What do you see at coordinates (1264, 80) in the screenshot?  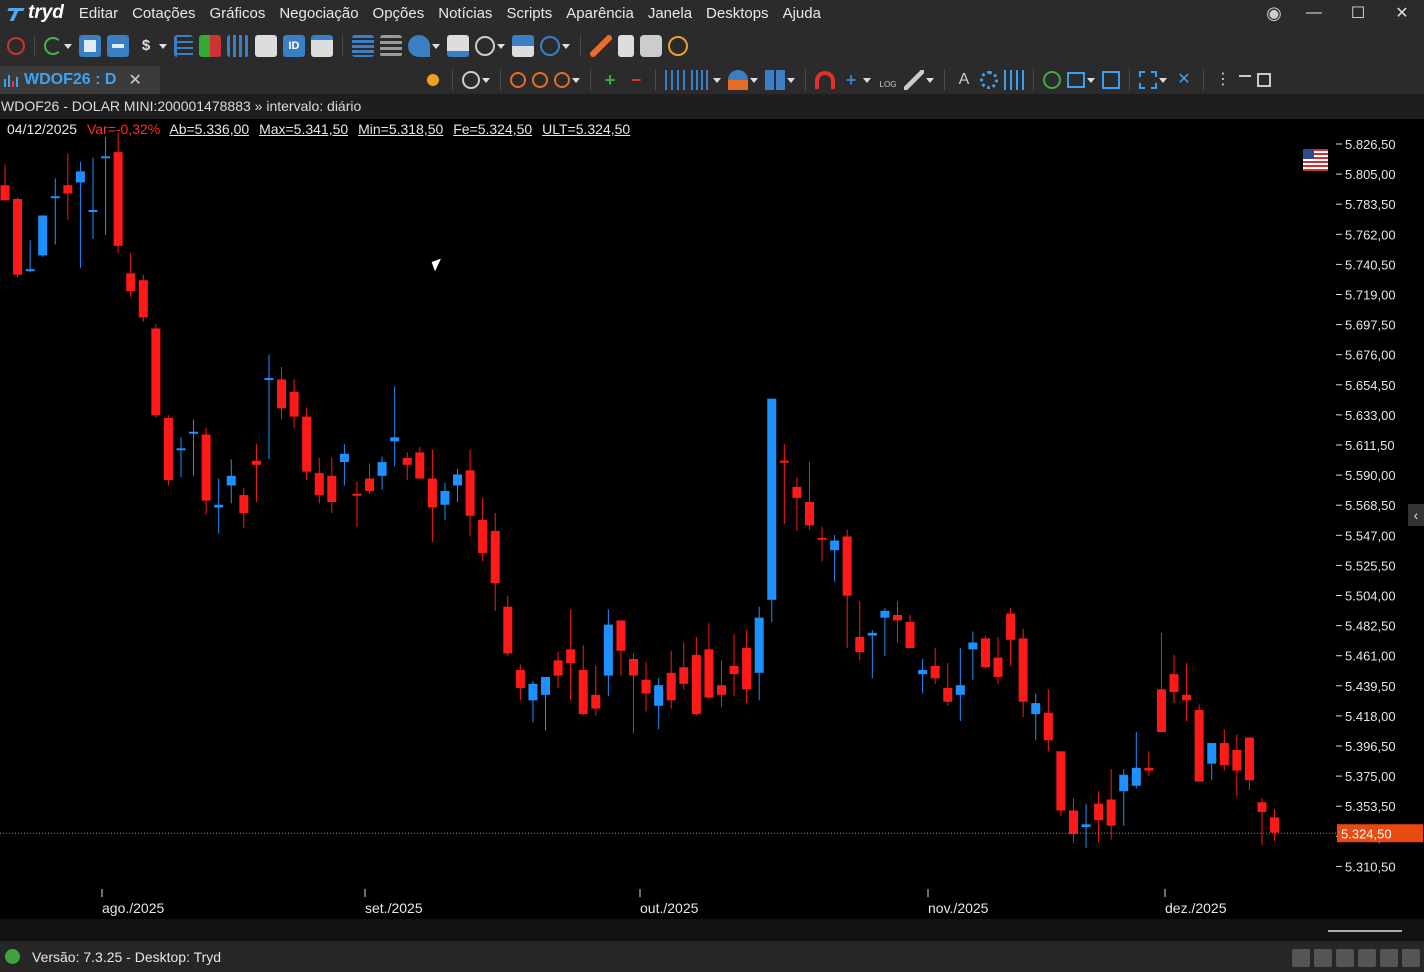 I see `pane-maximize-icon` at bounding box center [1264, 80].